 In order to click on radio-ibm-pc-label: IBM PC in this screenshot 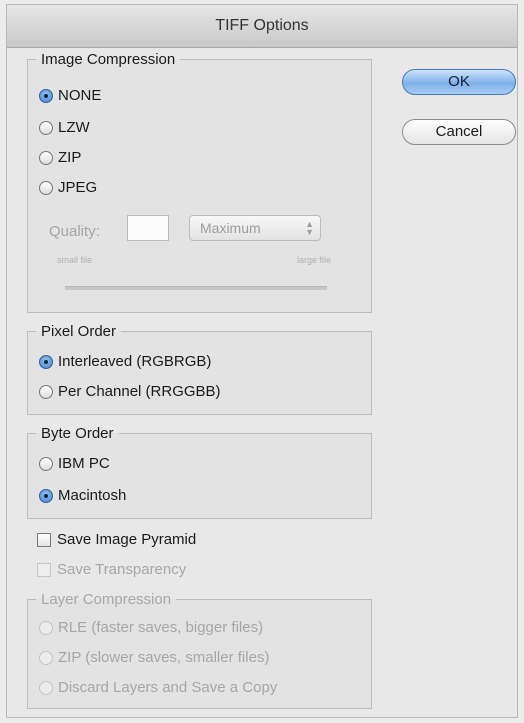, I will do `click(84, 463)`.